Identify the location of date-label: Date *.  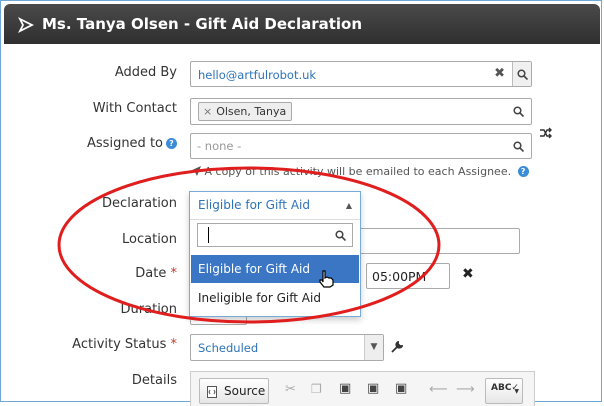
(156, 273).